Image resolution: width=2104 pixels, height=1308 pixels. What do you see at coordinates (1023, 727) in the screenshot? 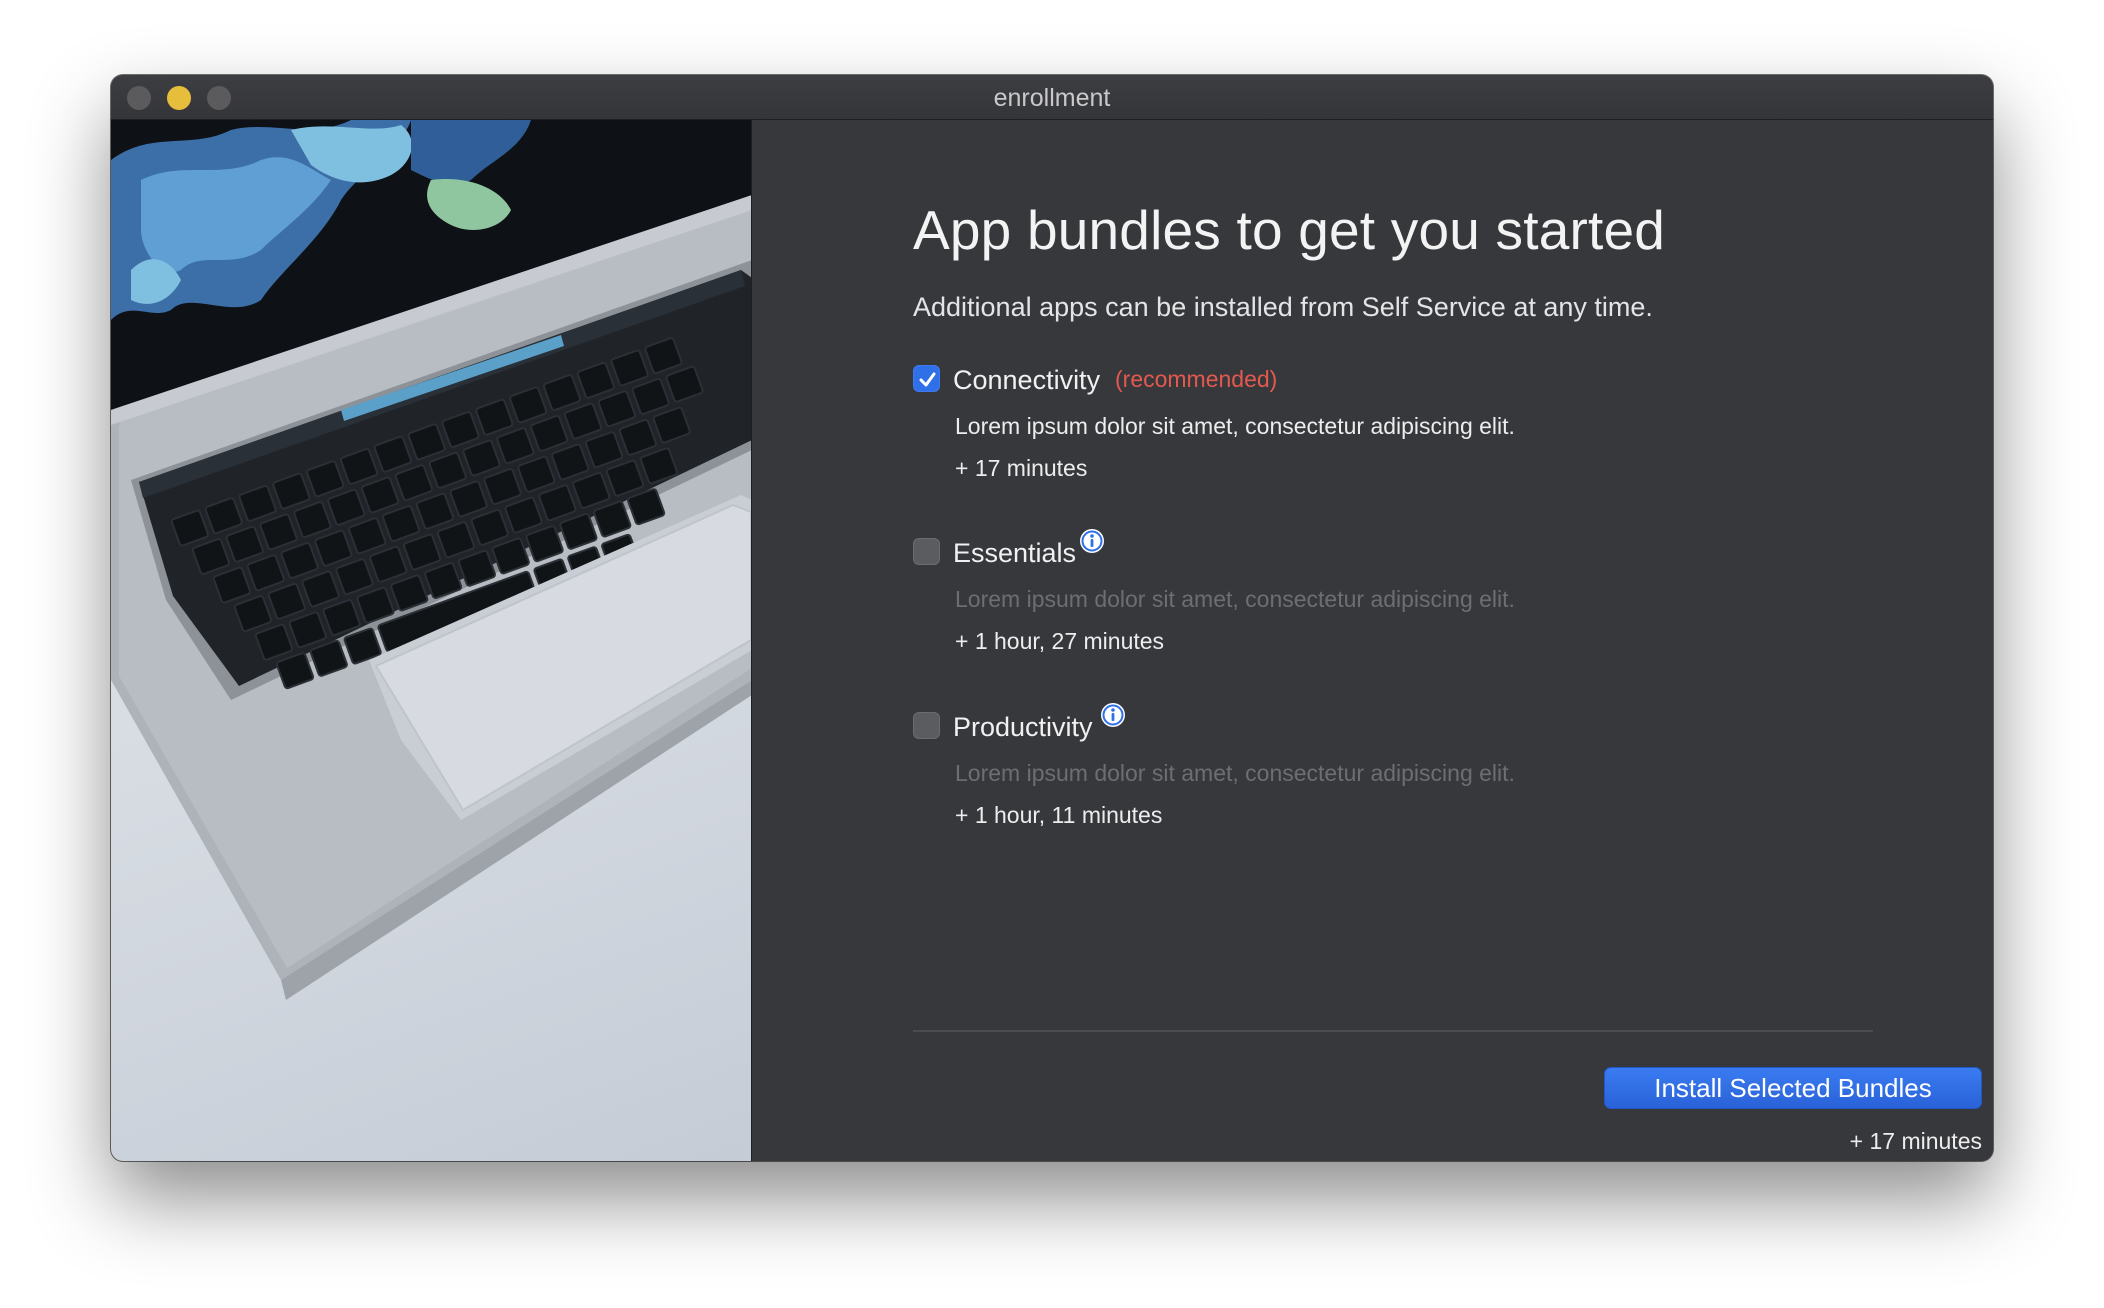
I see `bundle-name: Productivity` at bounding box center [1023, 727].